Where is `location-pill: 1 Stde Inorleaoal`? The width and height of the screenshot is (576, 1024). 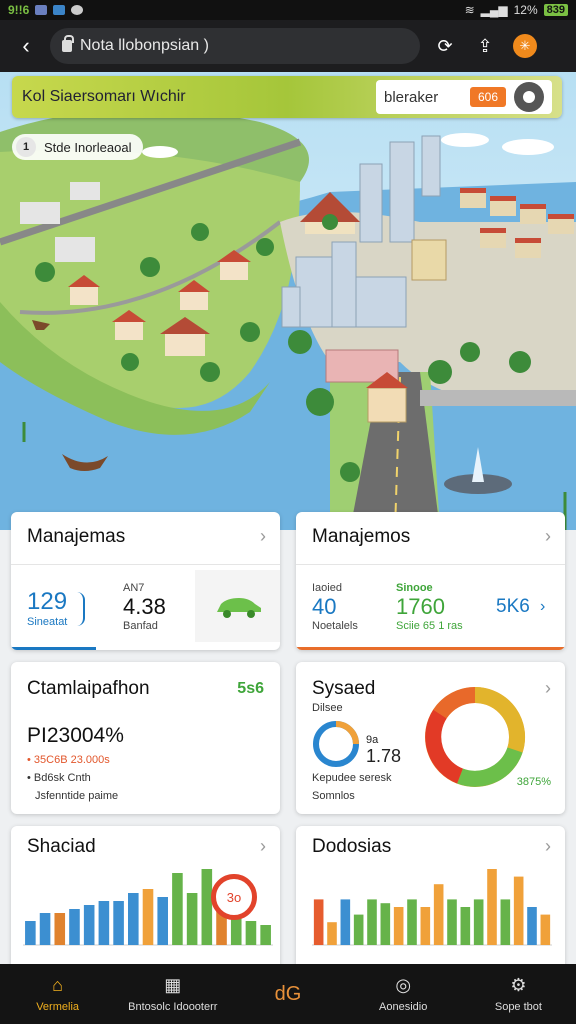 location-pill: 1 Stde Inorleaoal is located at coordinates (78, 147).